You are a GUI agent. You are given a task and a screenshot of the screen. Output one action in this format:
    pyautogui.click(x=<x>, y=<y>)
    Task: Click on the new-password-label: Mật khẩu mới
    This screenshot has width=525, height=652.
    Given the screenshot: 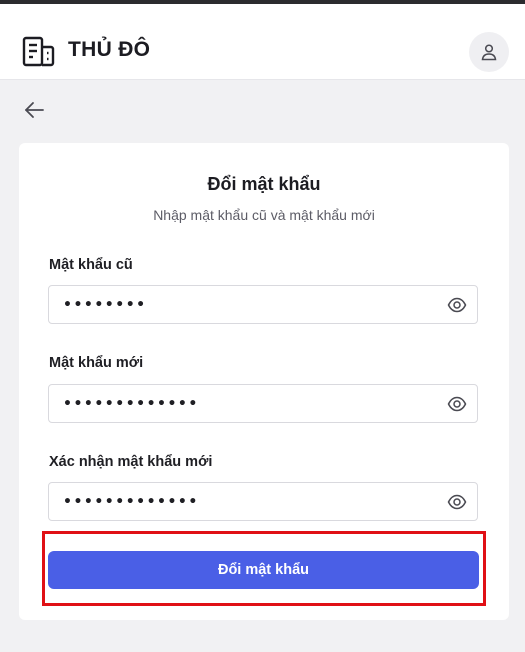 What is the action you would take?
    pyautogui.click(x=96, y=363)
    